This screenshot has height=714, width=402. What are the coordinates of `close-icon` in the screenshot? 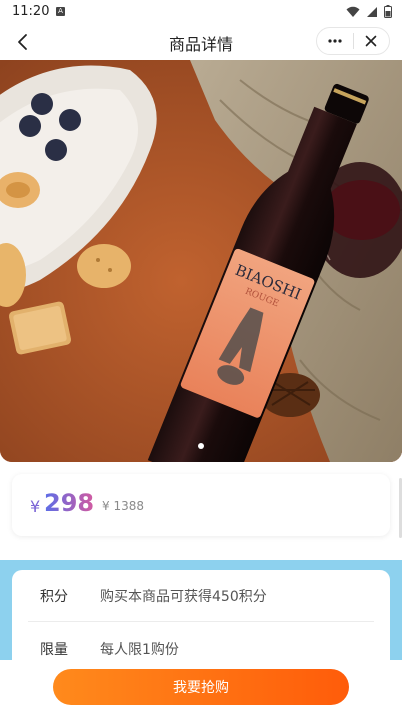 It's located at (371, 41).